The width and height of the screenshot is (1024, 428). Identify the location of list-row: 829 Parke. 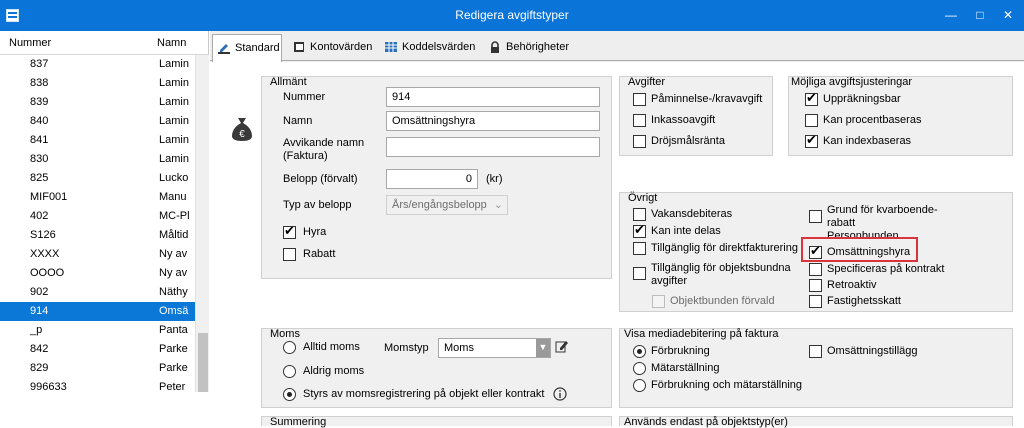
(97, 368).